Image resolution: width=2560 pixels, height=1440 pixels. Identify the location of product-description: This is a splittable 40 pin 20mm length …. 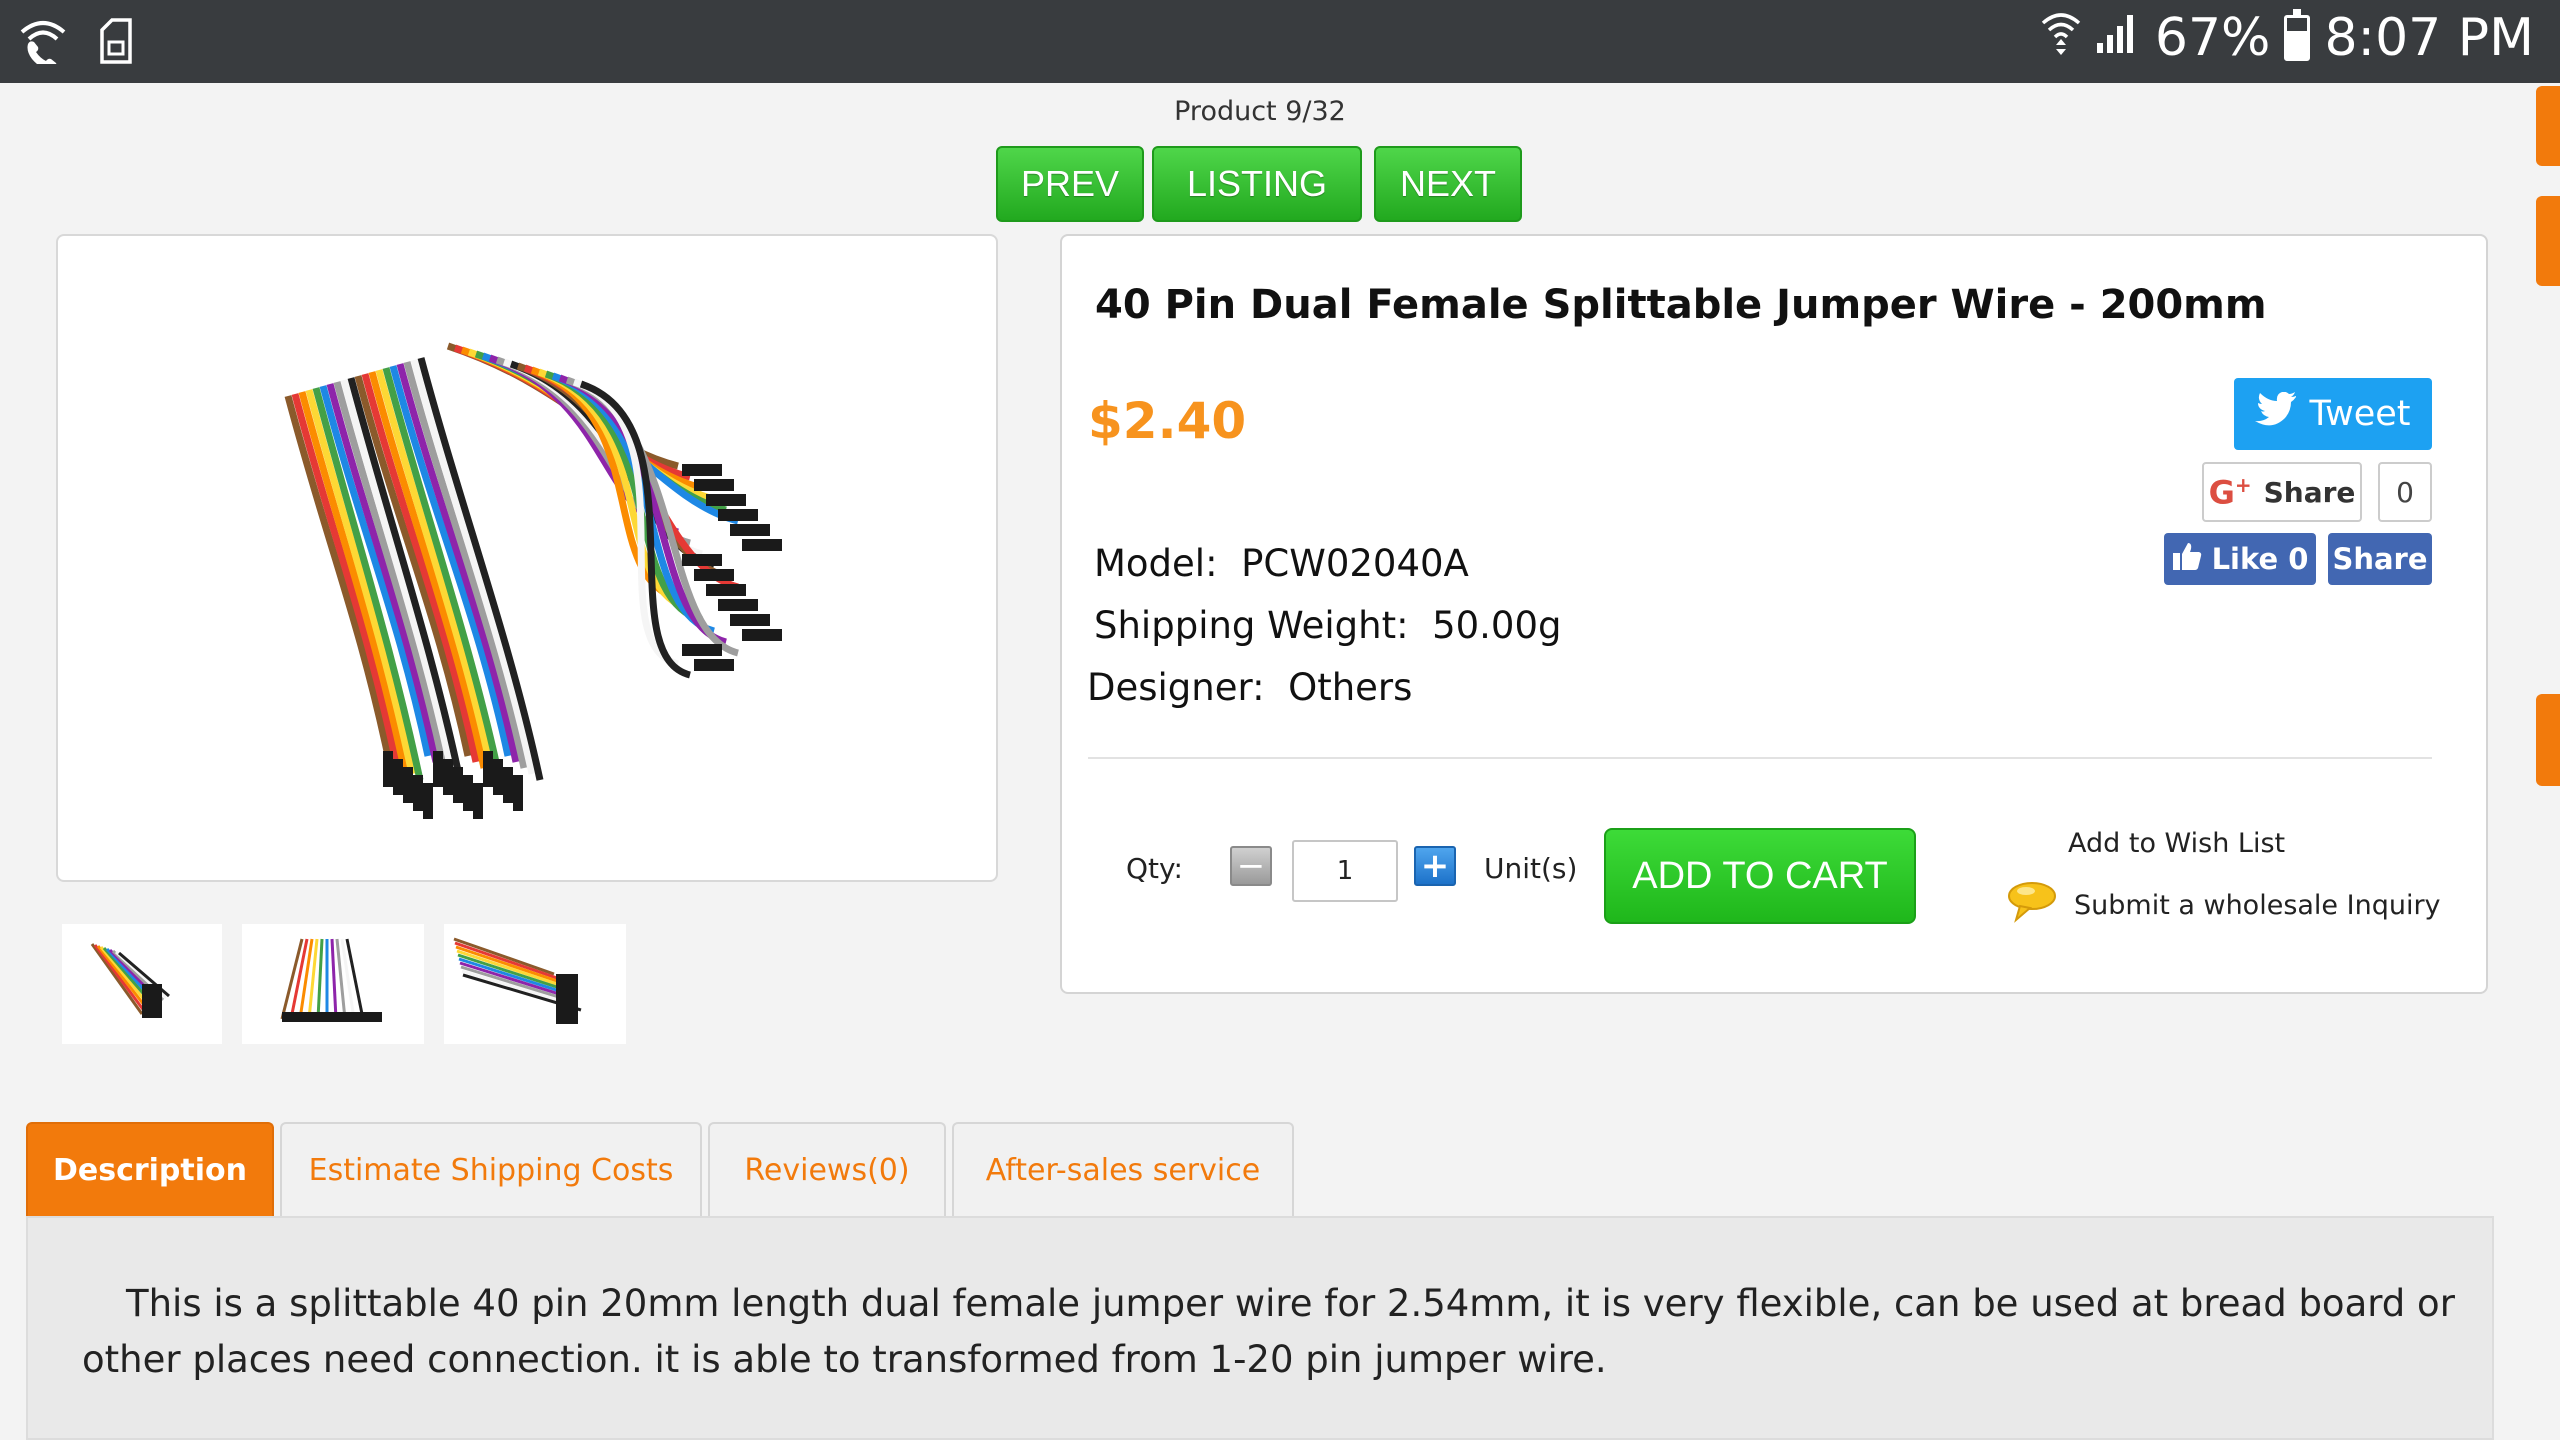
(1268, 1331).